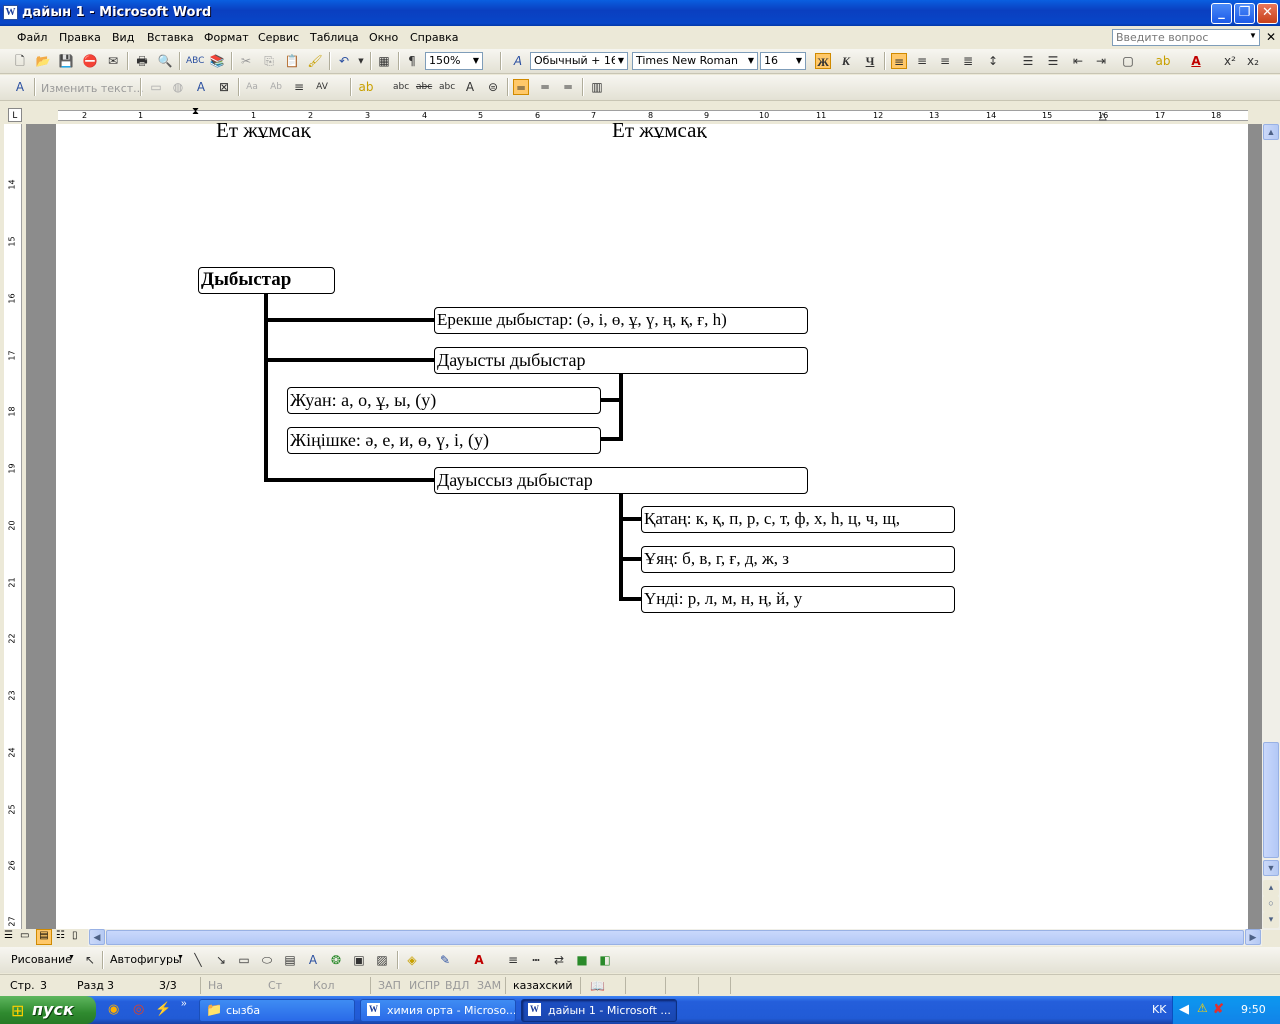 The height and width of the screenshot is (1024, 1280). What do you see at coordinates (361, 61) in the screenshot?
I see `undo-dropdown-icon: ▼` at bounding box center [361, 61].